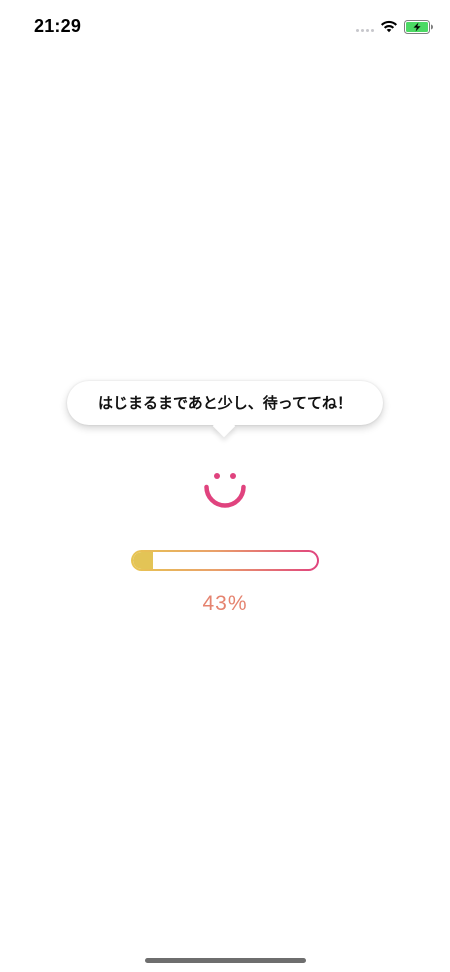  What do you see at coordinates (225, 560) in the screenshot?
I see `progress-bar` at bounding box center [225, 560].